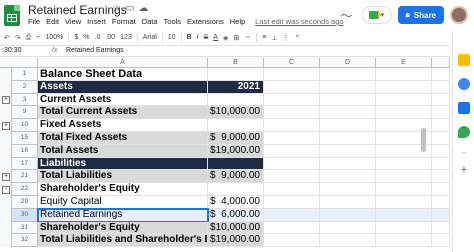  I want to click on percent-format-button: %, so click(86, 37).